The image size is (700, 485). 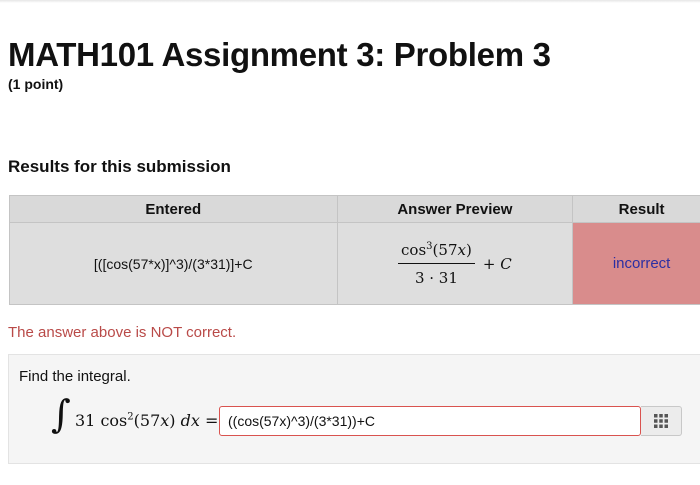 I want to click on preview-numerator: cos3(57x), so click(x=436, y=252).